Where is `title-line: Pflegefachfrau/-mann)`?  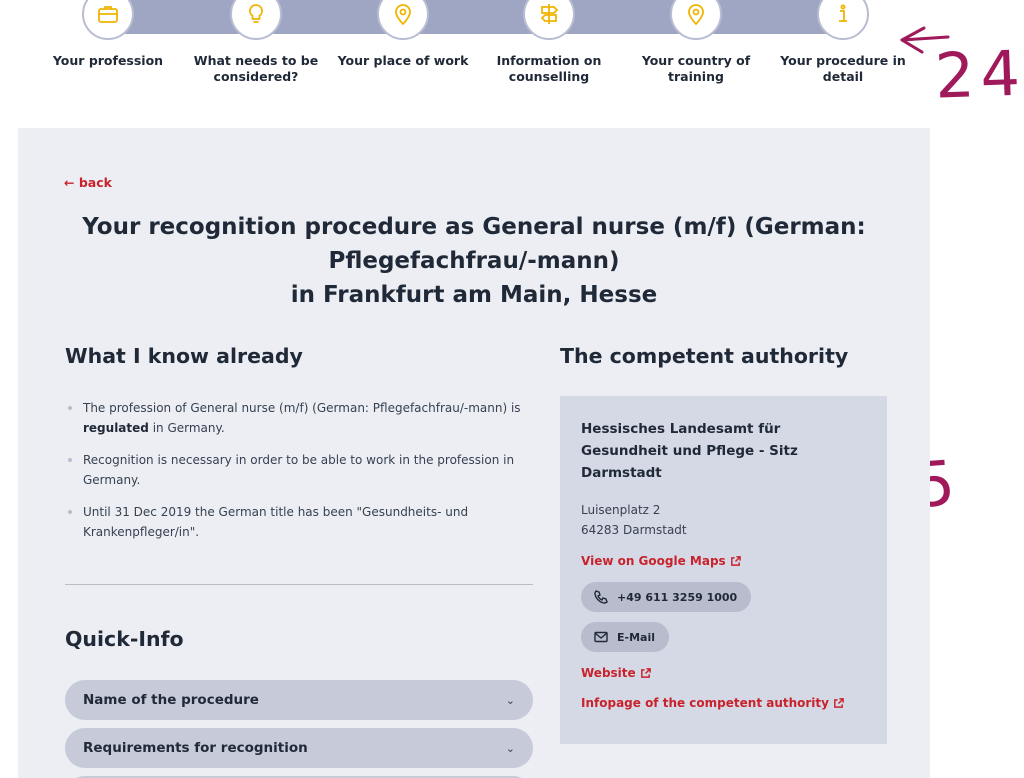 title-line: Pflegefachfrau/-mann) is located at coordinates (474, 261).